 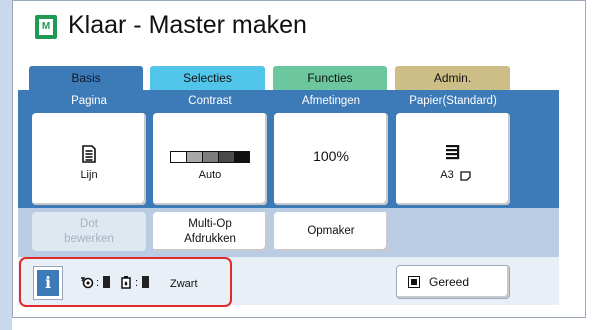 What do you see at coordinates (210, 224) in the screenshot?
I see `multi-op-line1: Multi-Op` at bounding box center [210, 224].